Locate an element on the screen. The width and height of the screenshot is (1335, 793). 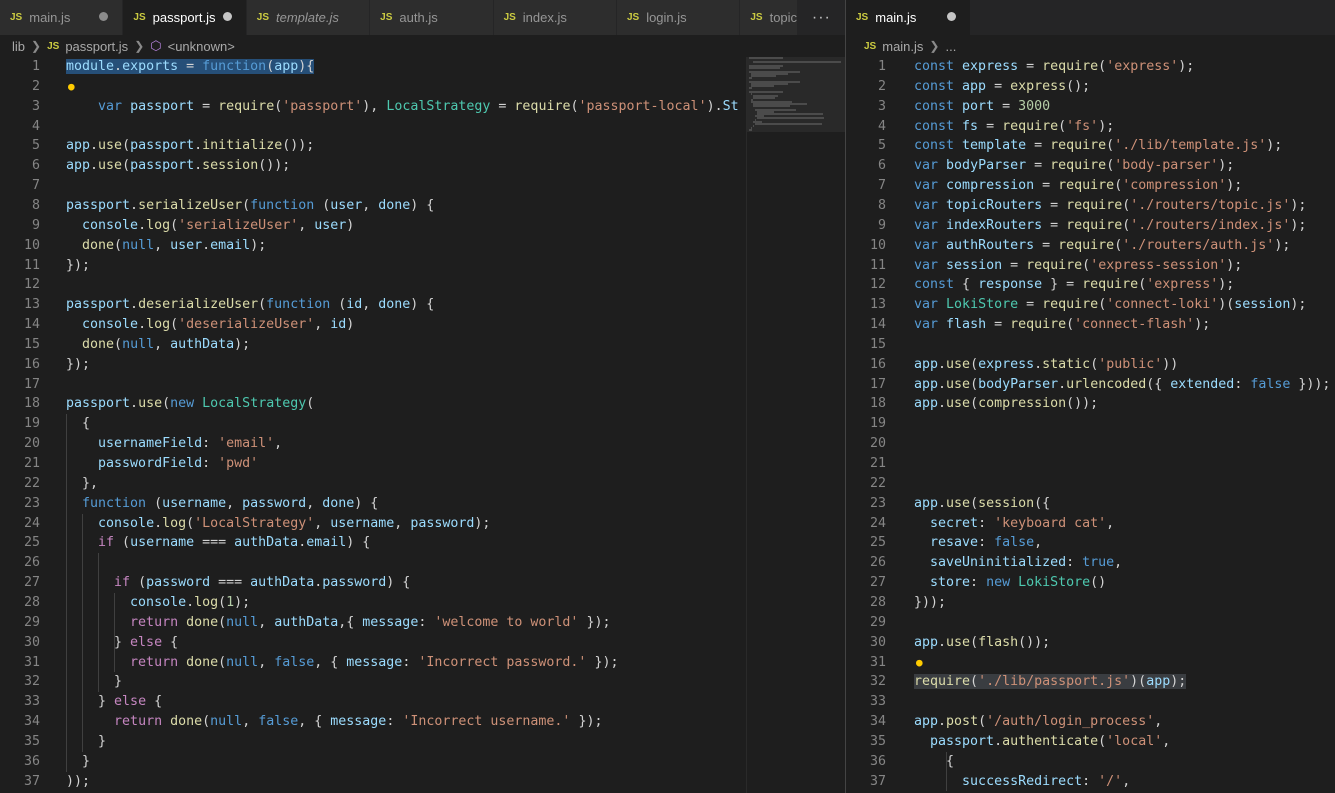
code-line: 23 function (username, password, done) { is located at coordinates (422, 504).